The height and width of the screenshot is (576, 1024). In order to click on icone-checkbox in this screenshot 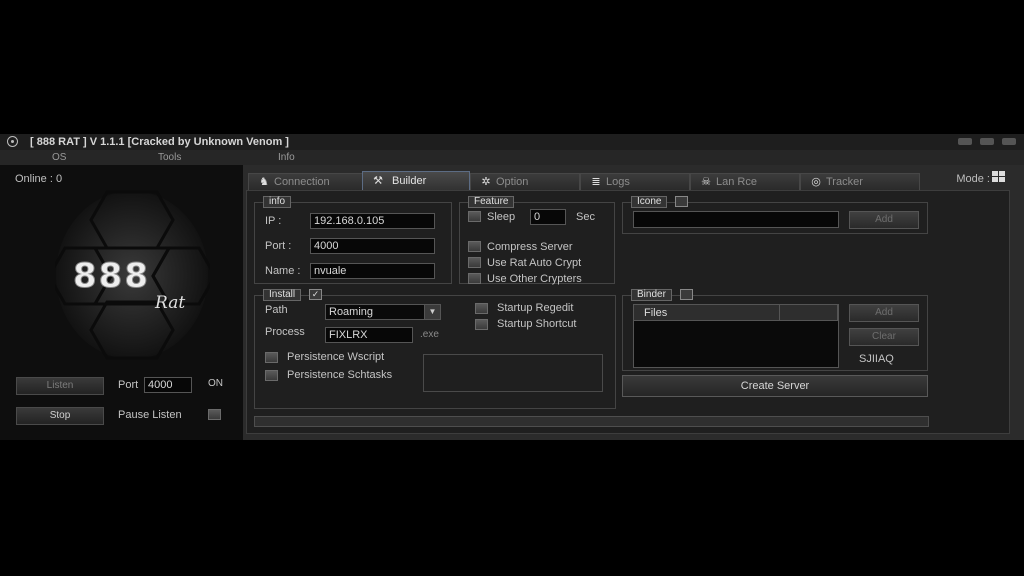, I will do `click(681, 201)`.